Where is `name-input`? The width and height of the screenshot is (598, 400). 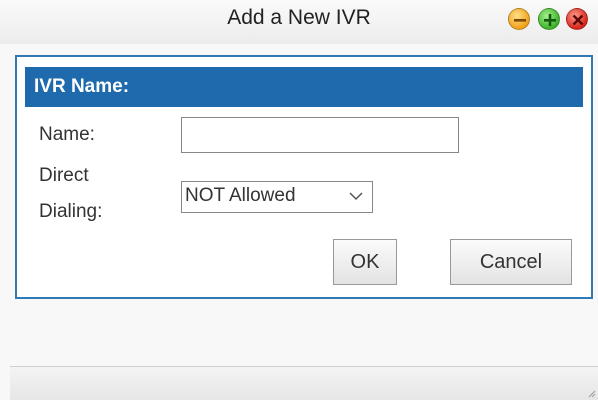 name-input is located at coordinates (320, 135).